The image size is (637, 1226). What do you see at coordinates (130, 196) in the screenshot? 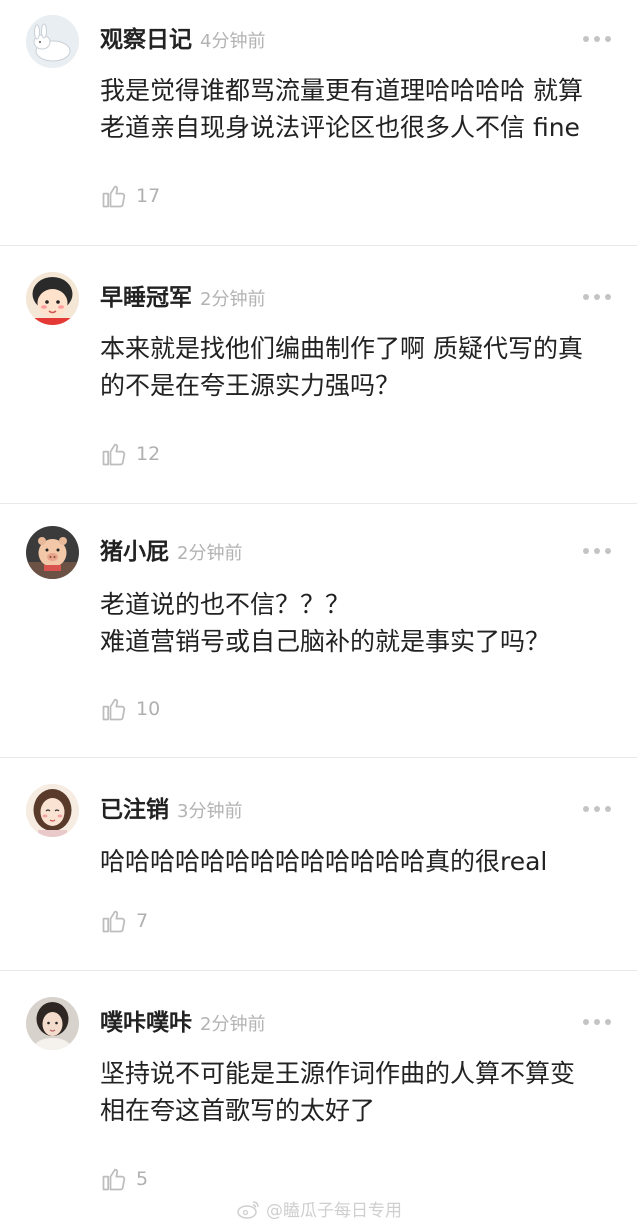
I see `like-button: 17` at bounding box center [130, 196].